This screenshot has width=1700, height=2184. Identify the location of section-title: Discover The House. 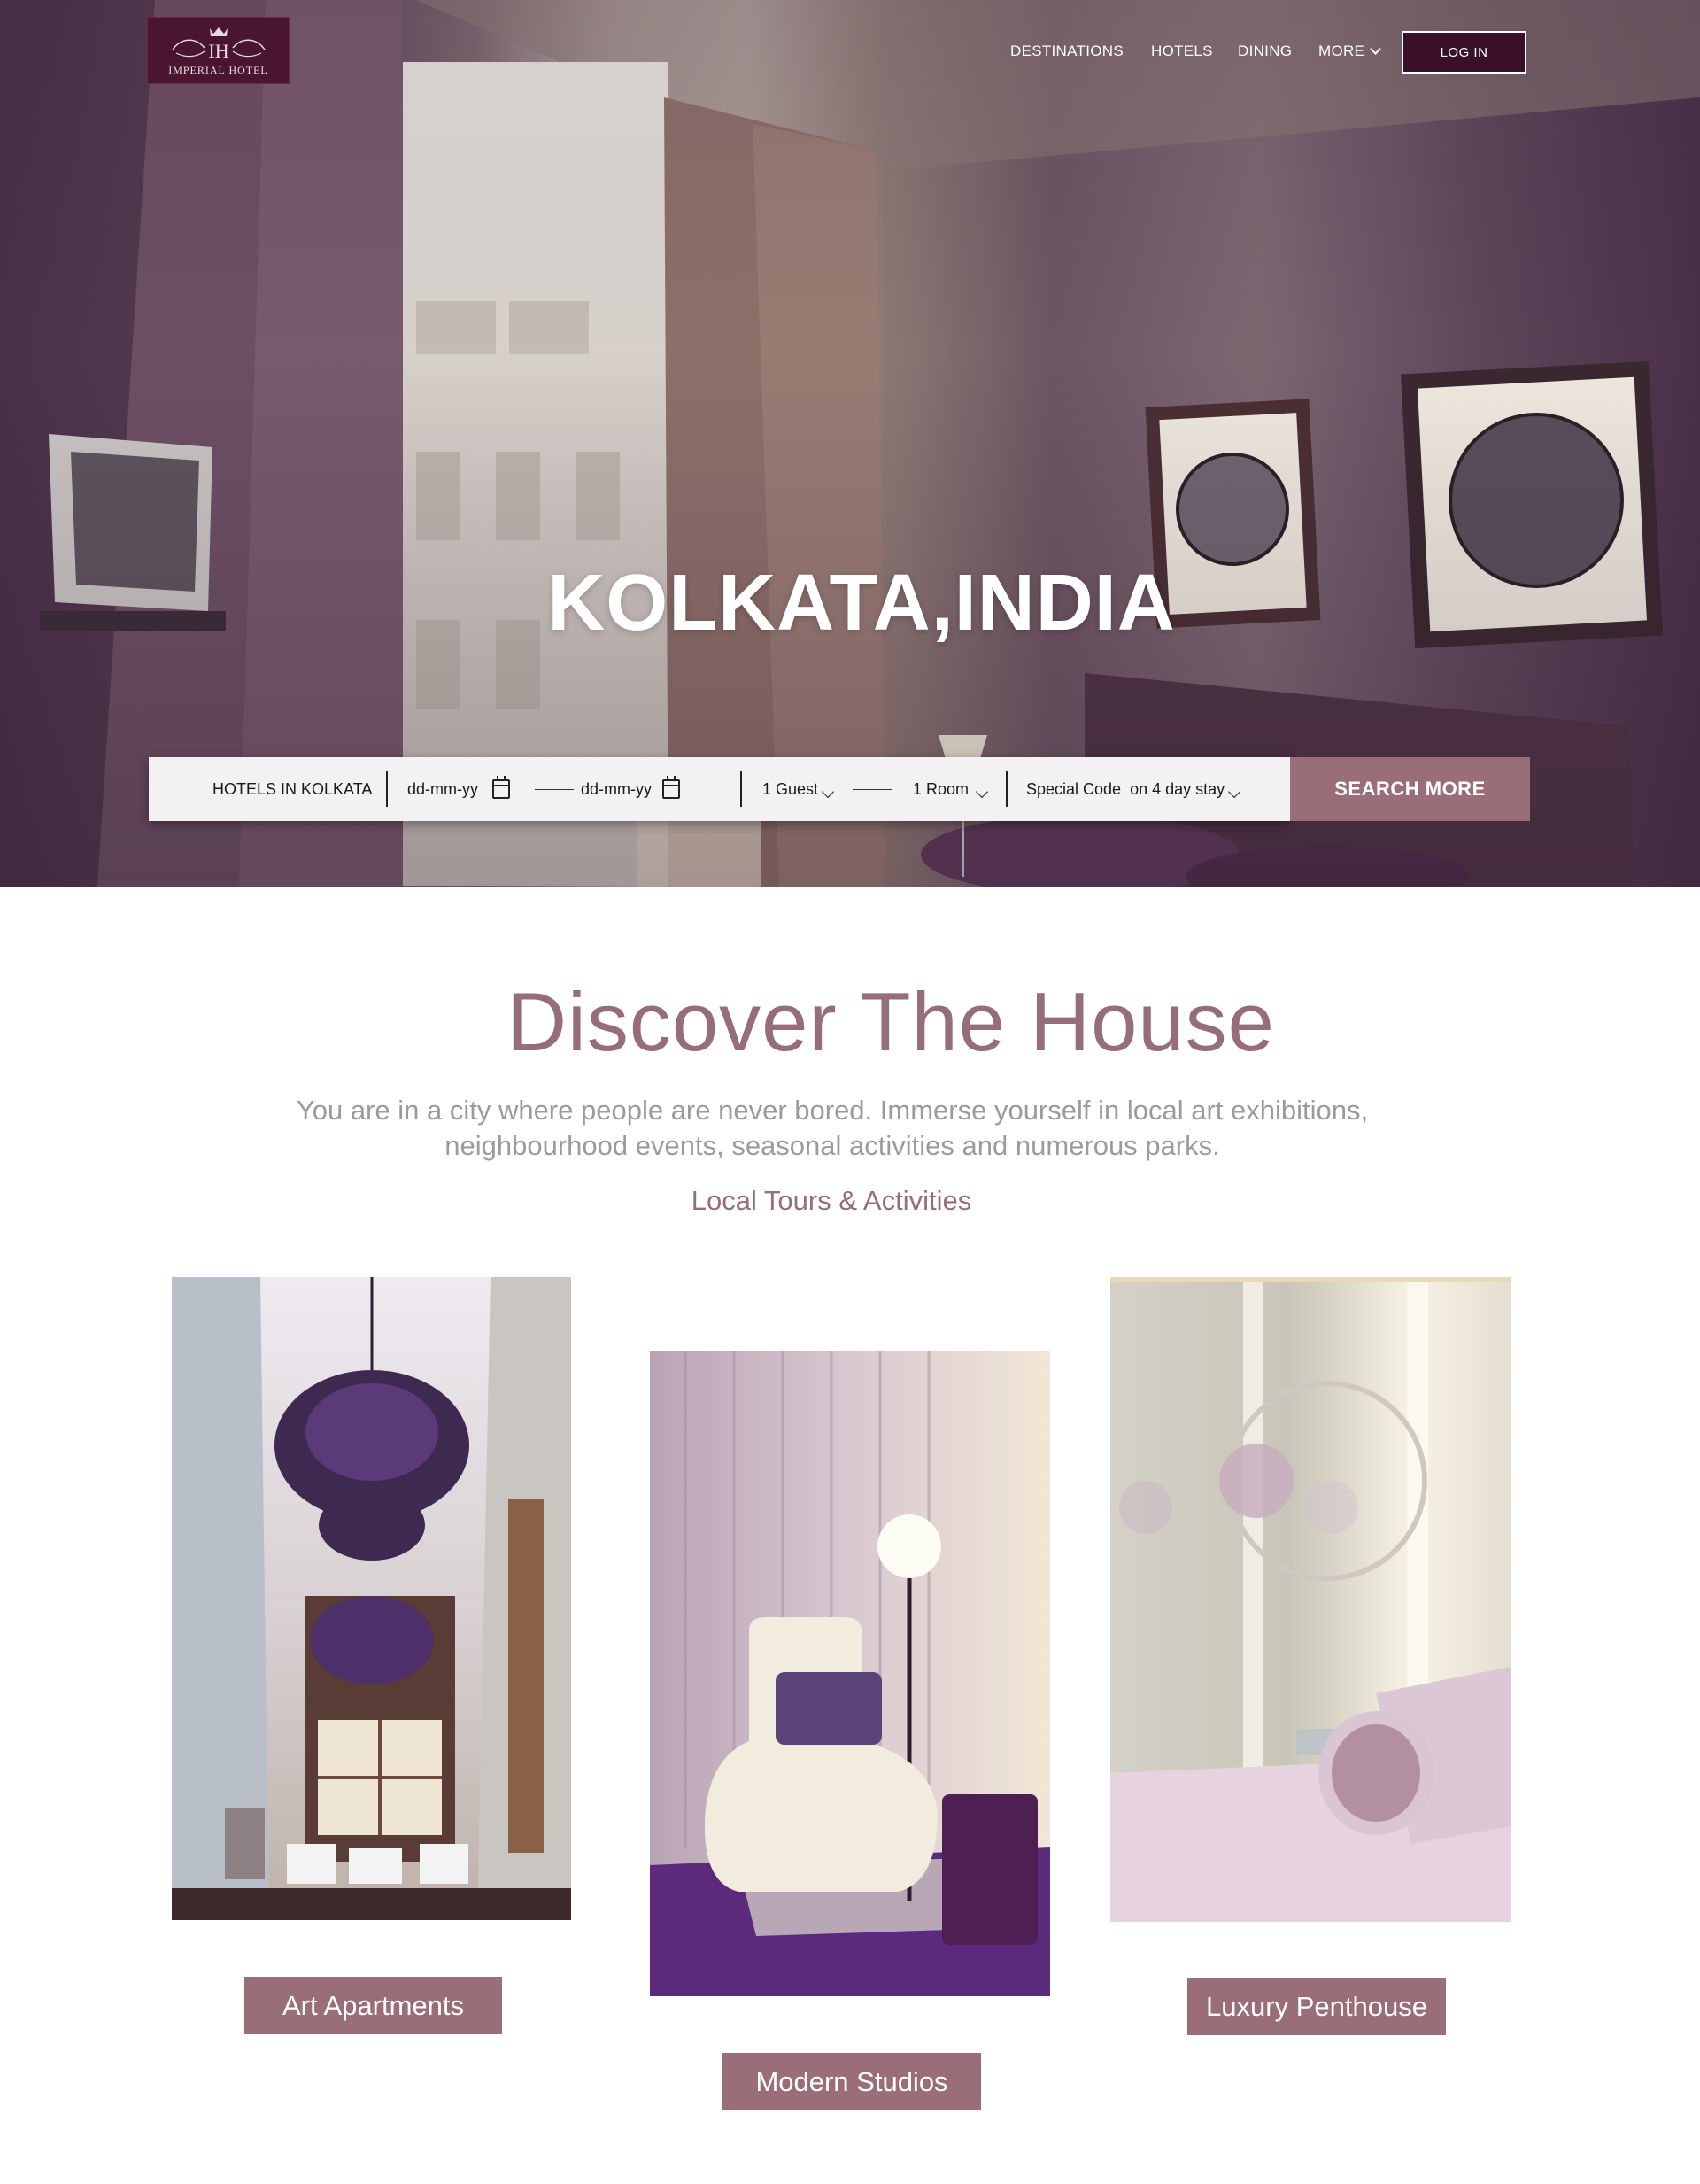
(890, 1021).